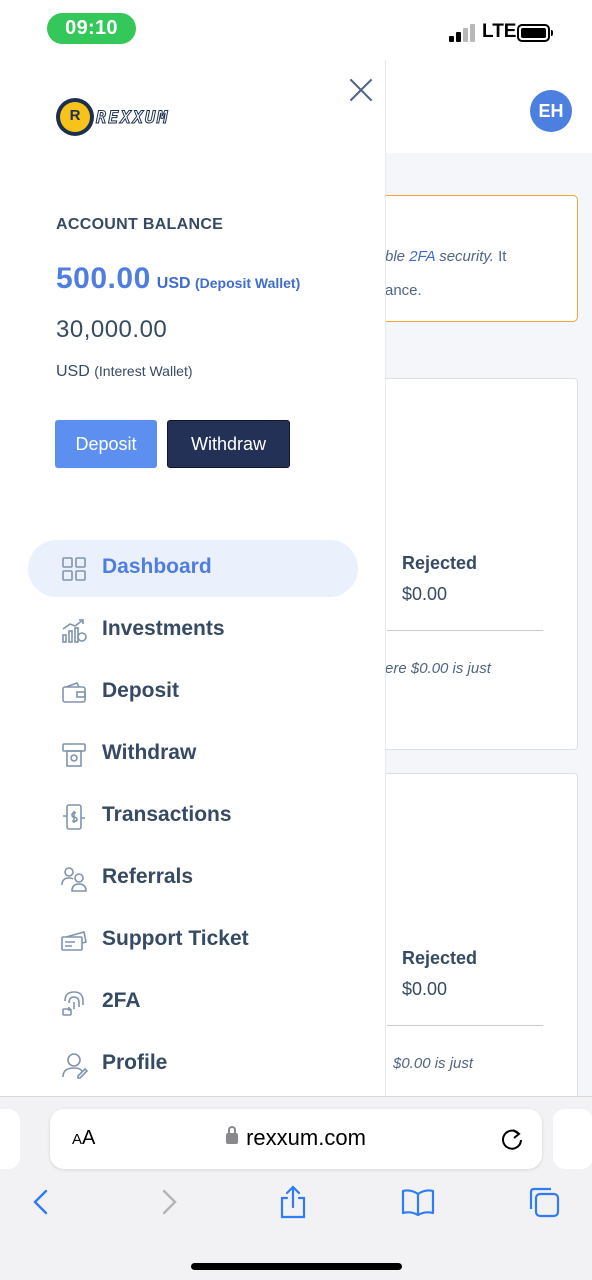 This screenshot has width=592, height=1280. I want to click on sidebar-item-dashboard: Dashboard, so click(193, 568).